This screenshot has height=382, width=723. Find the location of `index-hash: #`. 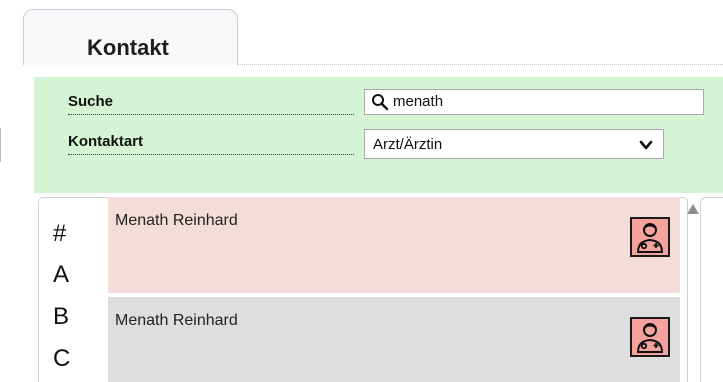

index-hash: # is located at coordinates (59, 234).